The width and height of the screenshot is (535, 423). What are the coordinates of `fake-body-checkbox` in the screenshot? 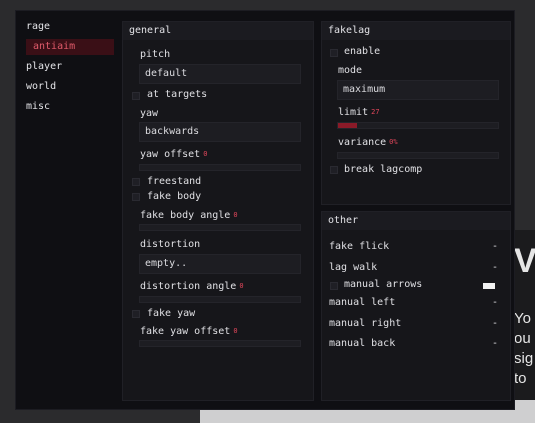 It's located at (136, 197).